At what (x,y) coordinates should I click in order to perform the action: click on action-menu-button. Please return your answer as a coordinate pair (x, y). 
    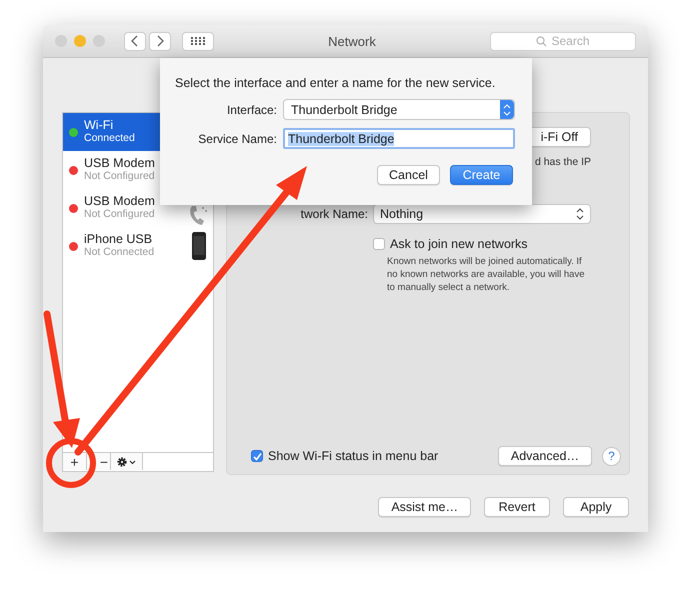
    Looking at the image, I should click on (127, 461).